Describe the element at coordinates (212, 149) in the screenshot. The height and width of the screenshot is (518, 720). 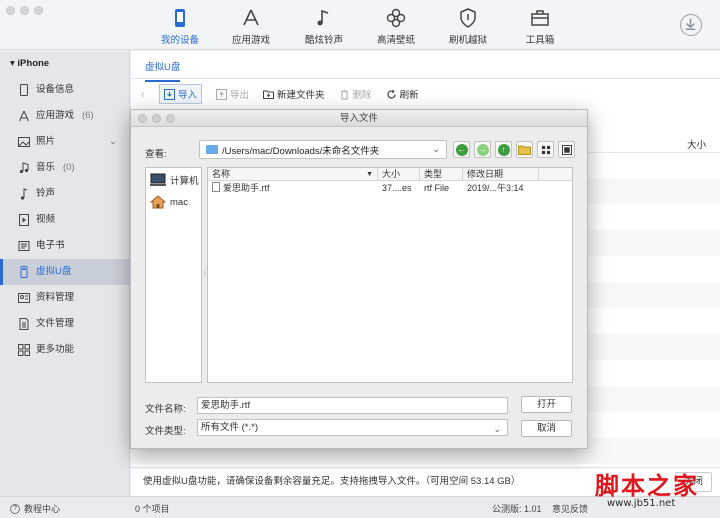
I see `folder-icon` at that location.